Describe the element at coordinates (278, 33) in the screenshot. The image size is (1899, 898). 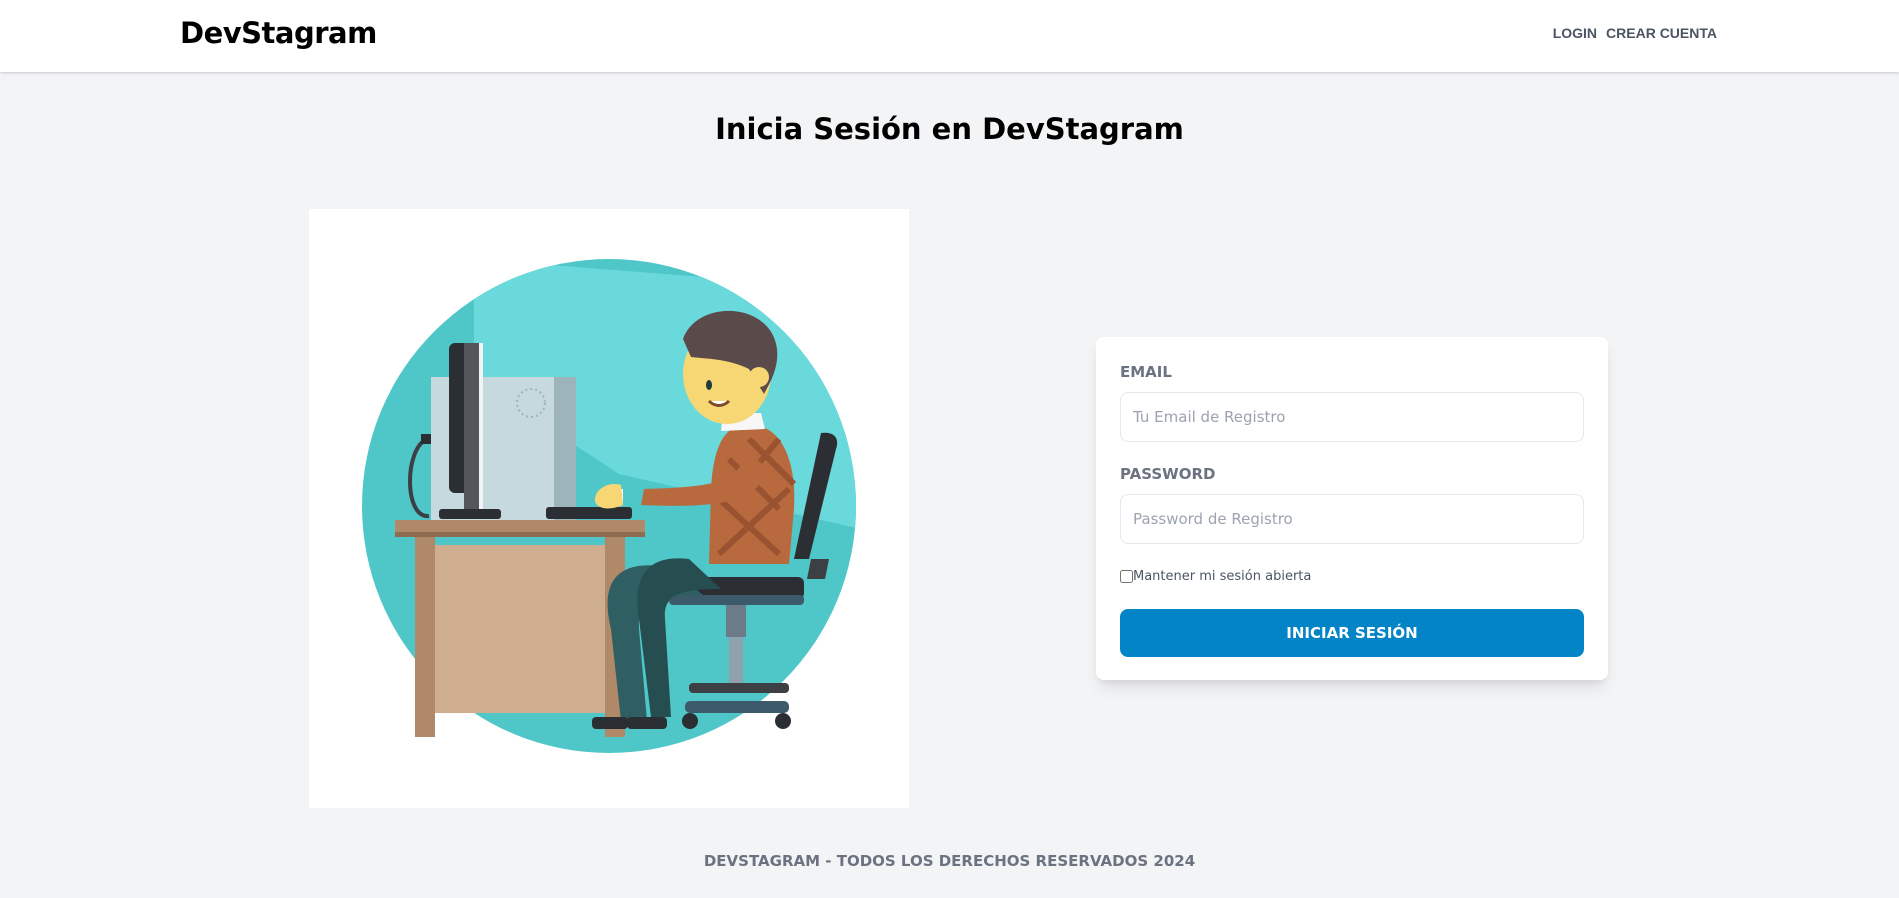
I see `brand-logo: DevStagram` at that location.